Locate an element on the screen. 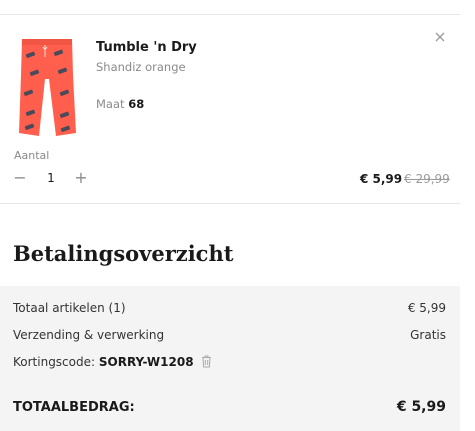  current-price: € 5,99 is located at coordinates (381, 179).